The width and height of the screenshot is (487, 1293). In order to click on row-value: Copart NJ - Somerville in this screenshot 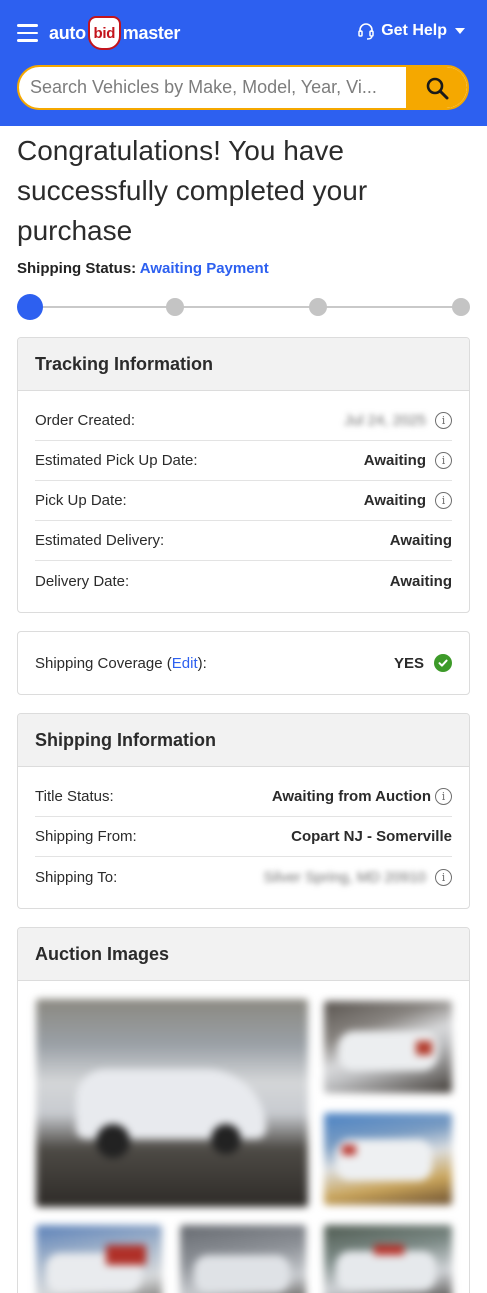, I will do `click(371, 836)`.